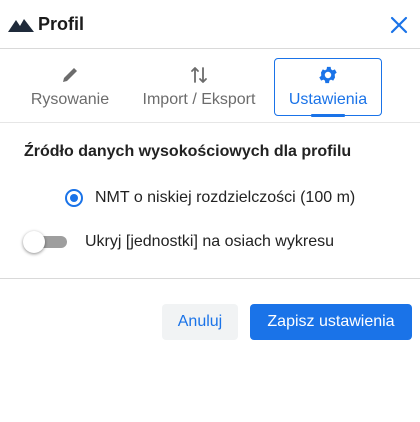  I want to click on hide-units-toggle, so click(45, 242).